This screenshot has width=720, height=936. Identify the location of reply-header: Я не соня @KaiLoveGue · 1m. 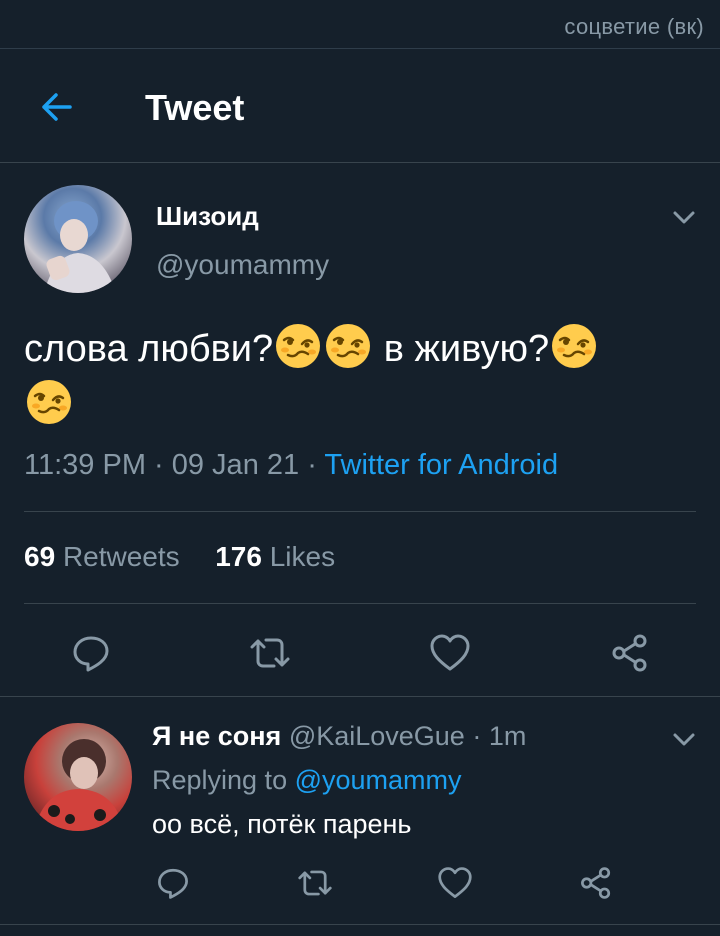
(339, 736).